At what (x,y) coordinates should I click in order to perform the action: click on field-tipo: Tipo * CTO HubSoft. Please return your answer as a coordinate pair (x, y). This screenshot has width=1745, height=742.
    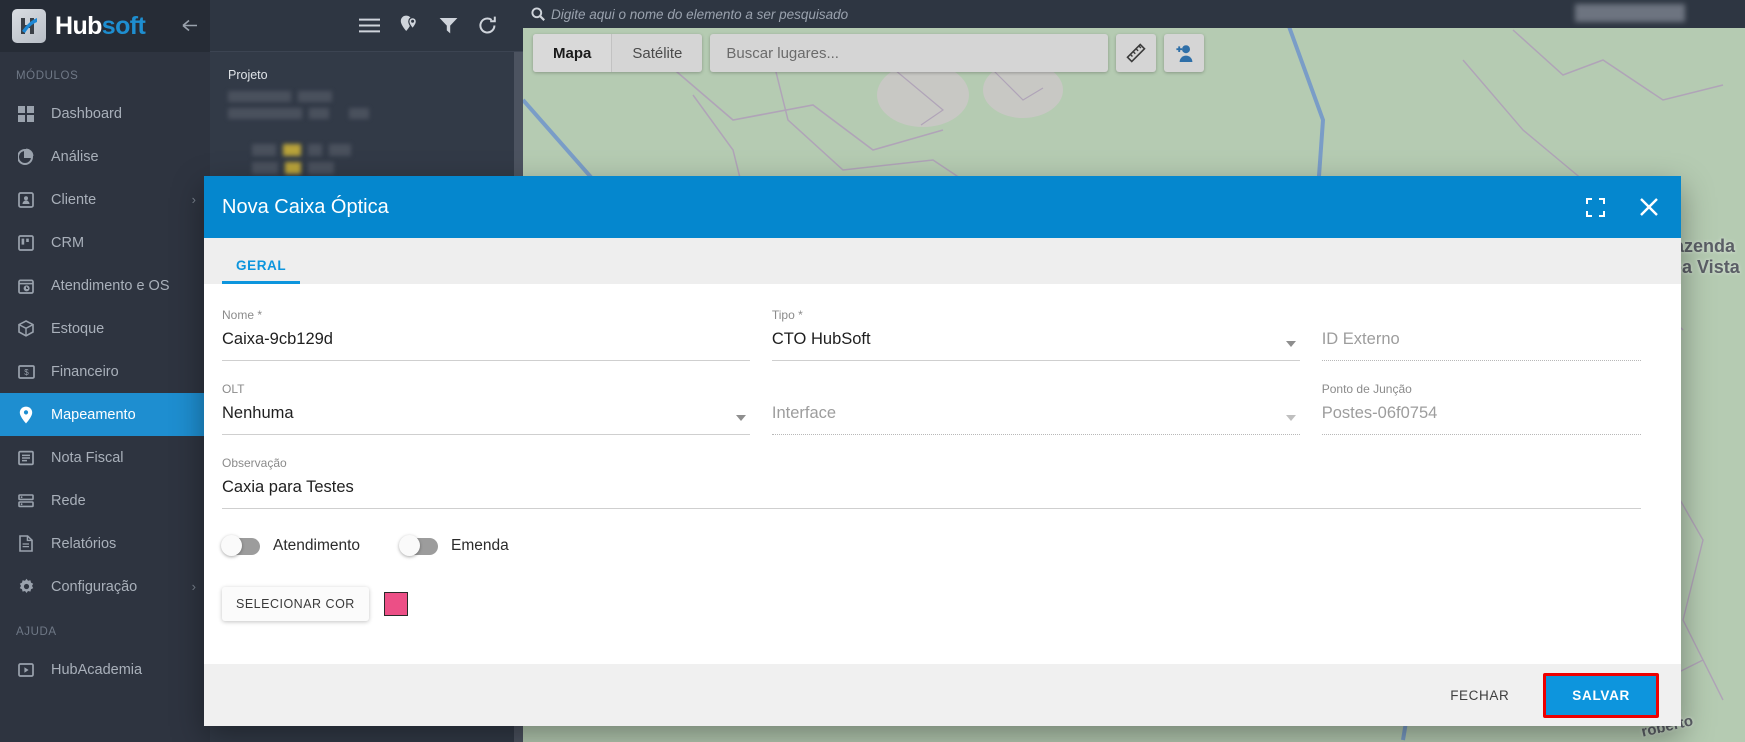
    Looking at the image, I should click on (1046, 334).